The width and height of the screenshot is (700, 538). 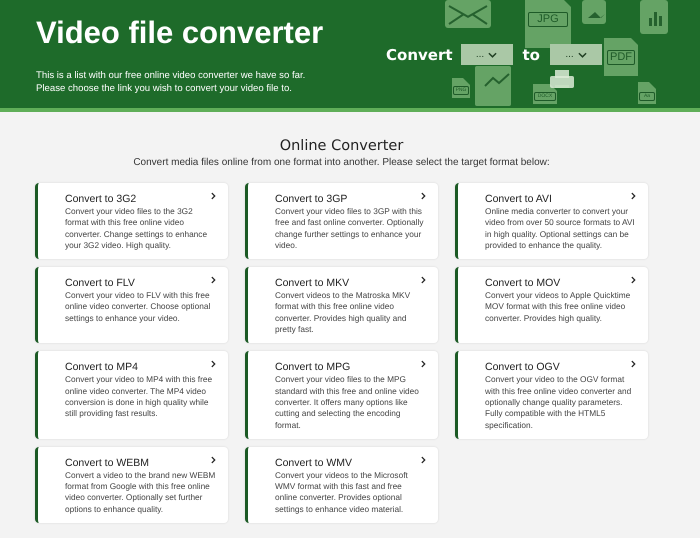 What do you see at coordinates (522, 283) in the screenshot?
I see `card-title: Convert to MOV` at bounding box center [522, 283].